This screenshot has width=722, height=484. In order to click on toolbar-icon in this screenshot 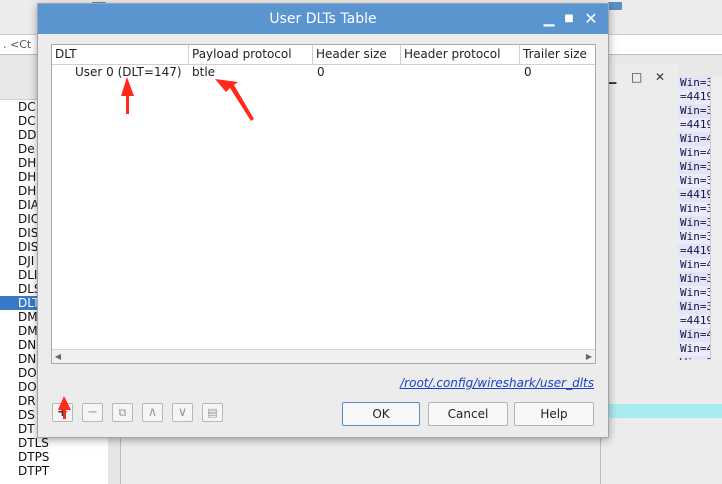, I will do `click(615, 6)`.